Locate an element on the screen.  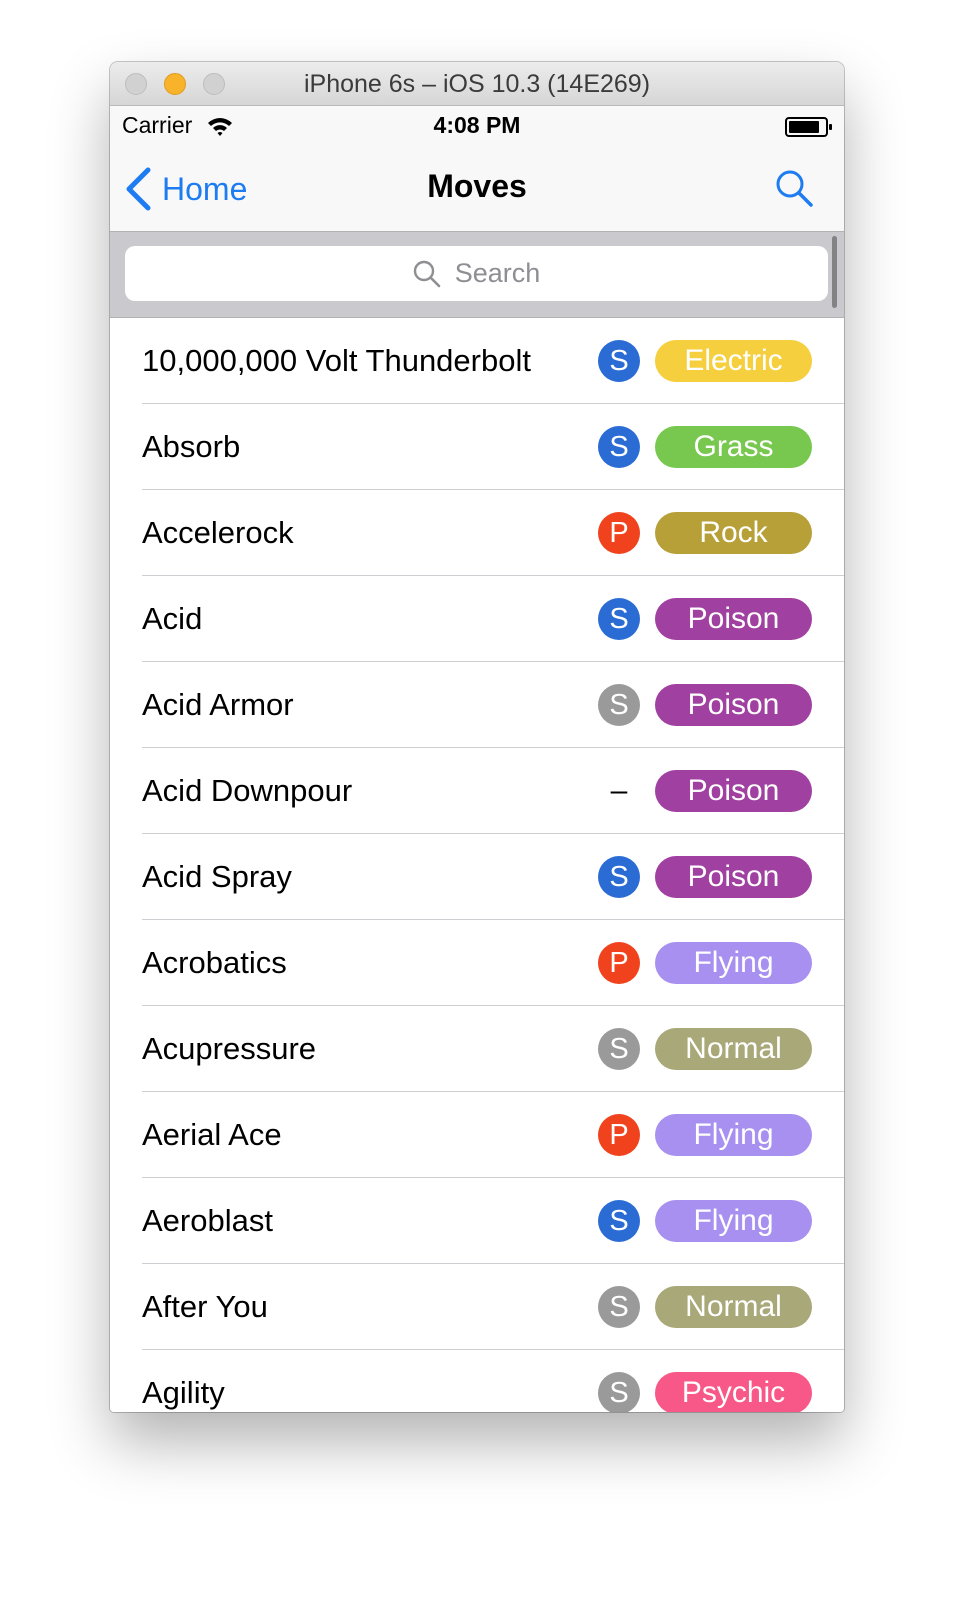
list-item: Accelerock P Rock is located at coordinates (477, 533).